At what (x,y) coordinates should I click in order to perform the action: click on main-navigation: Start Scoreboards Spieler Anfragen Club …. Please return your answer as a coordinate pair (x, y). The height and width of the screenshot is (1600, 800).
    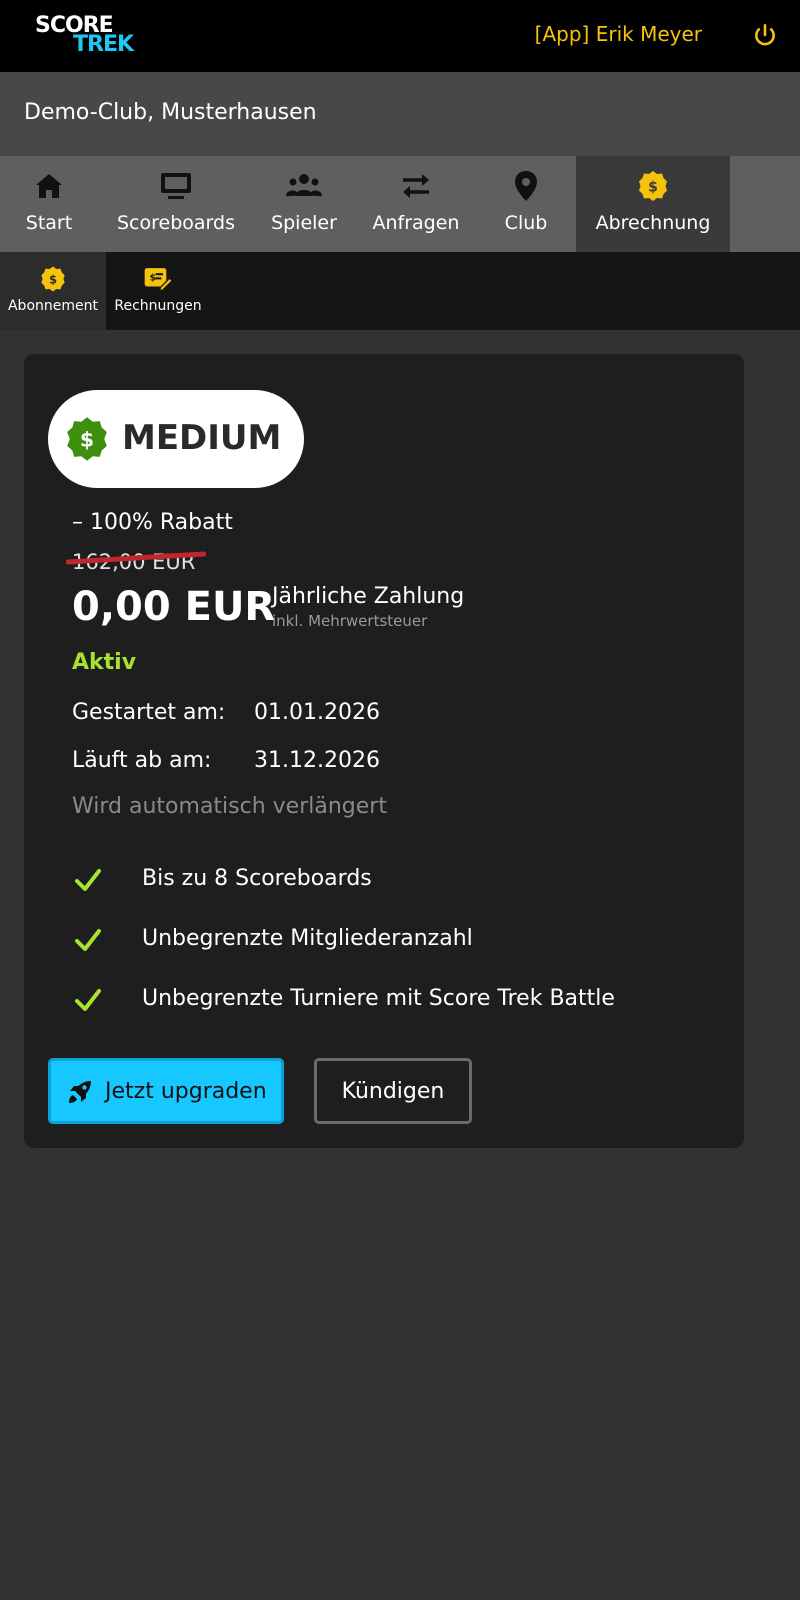
    Looking at the image, I should click on (400, 204).